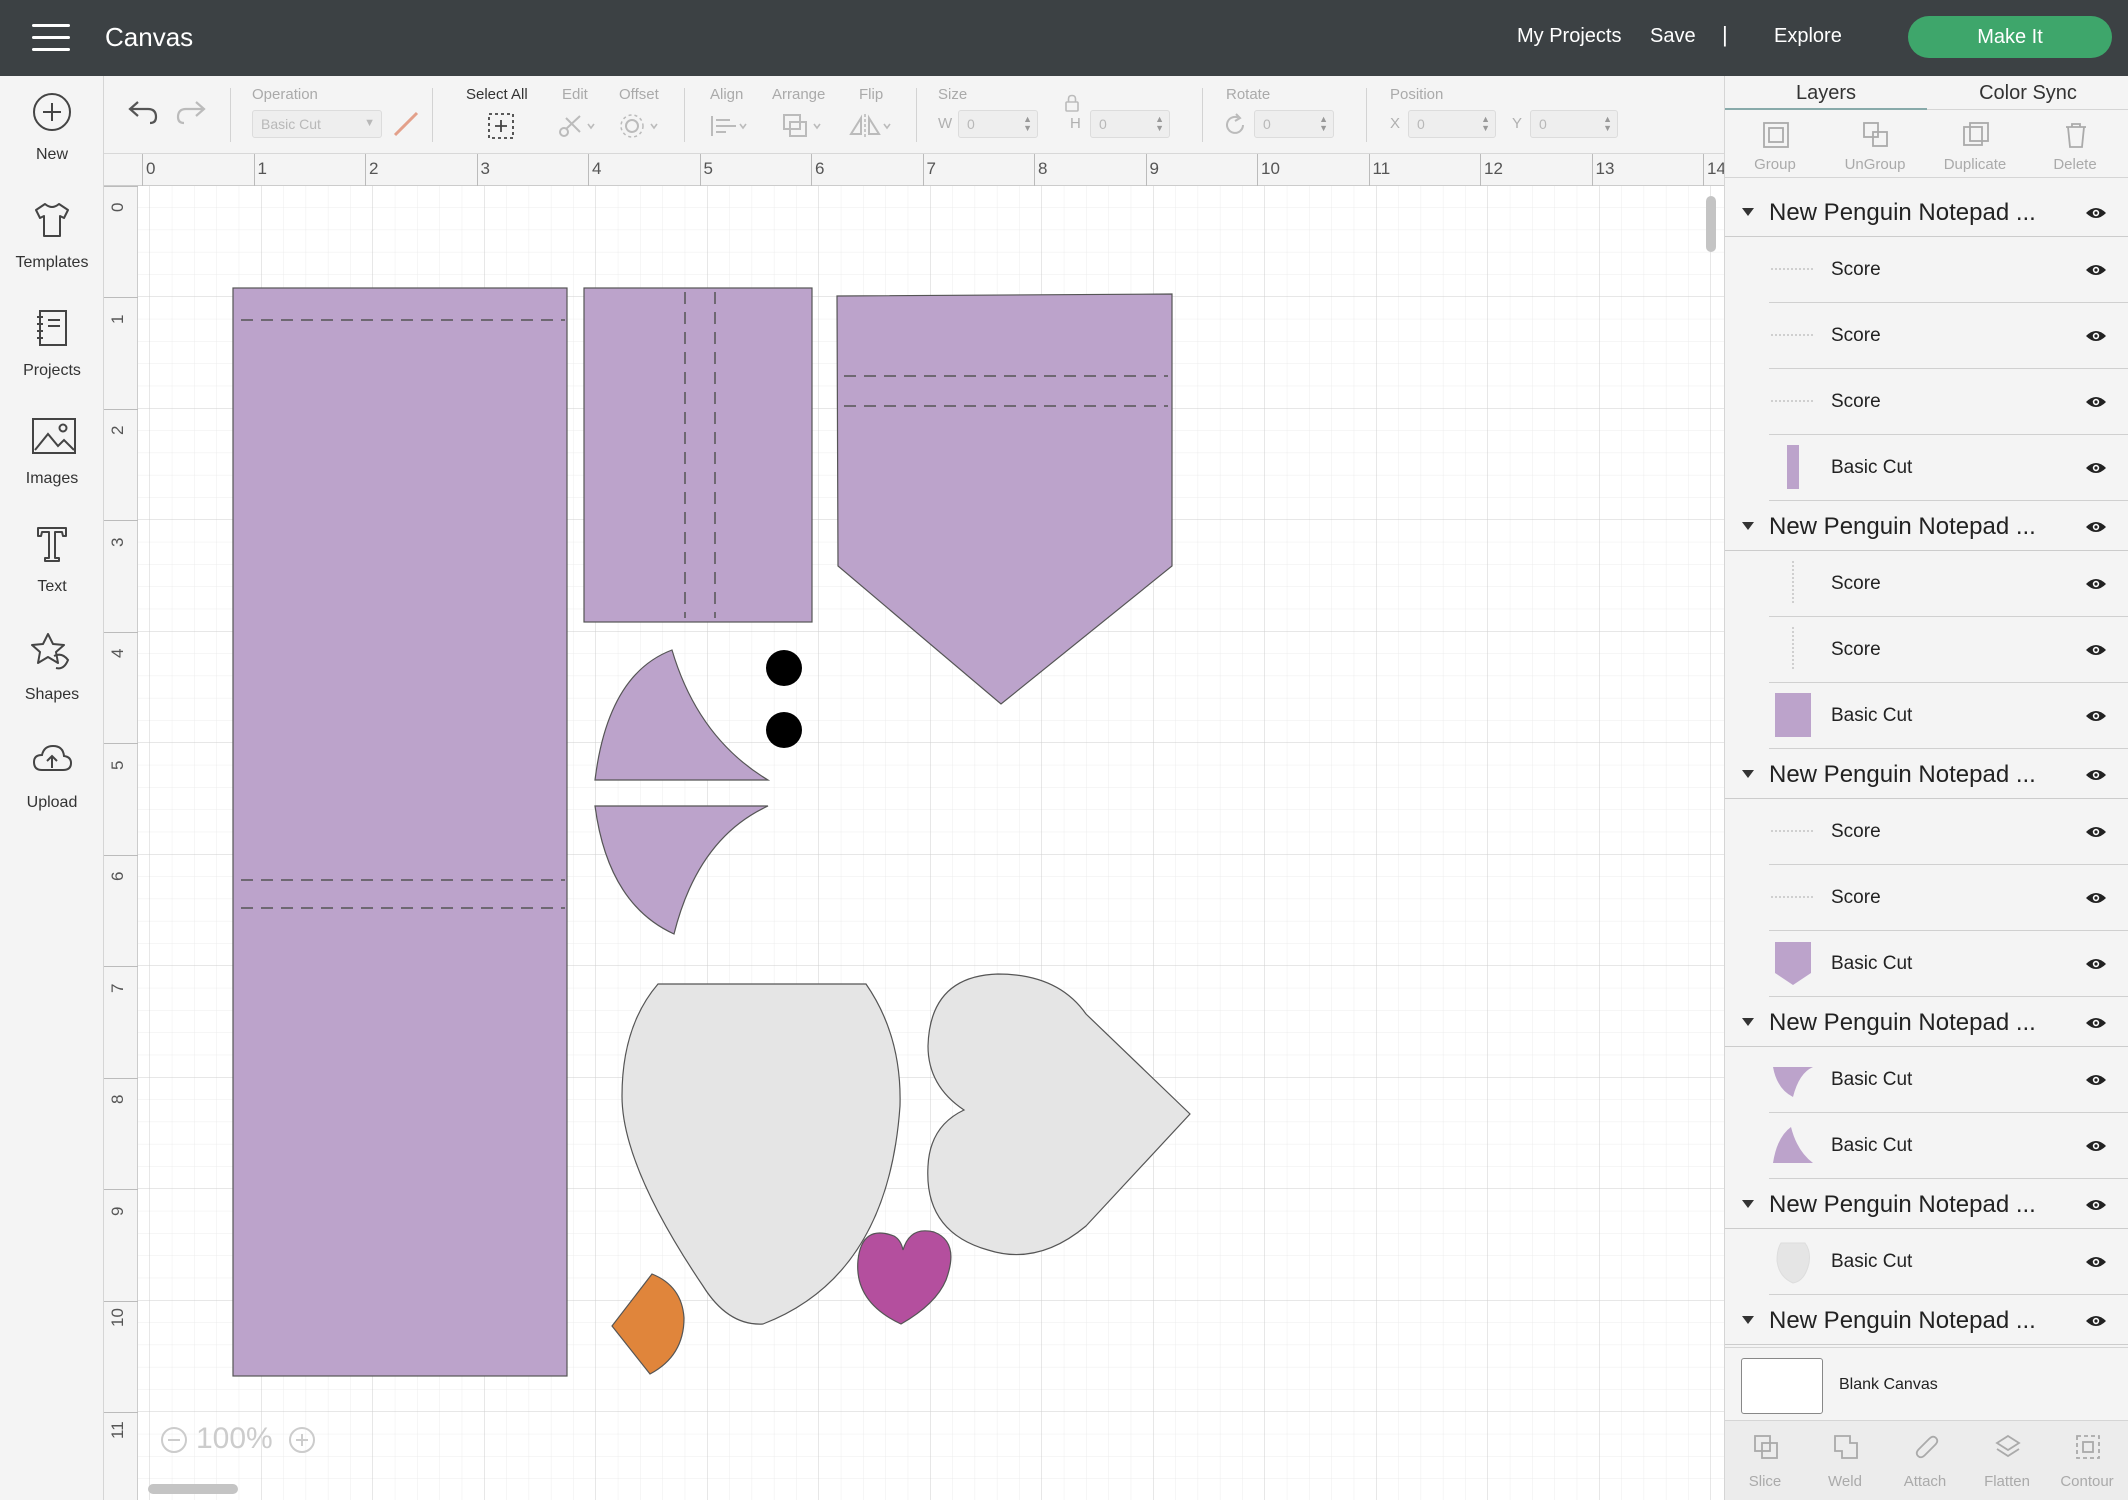  What do you see at coordinates (1574, 124) in the screenshot?
I see `y-position-input: 0 ▲ ▼` at bounding box center [1574, 124].